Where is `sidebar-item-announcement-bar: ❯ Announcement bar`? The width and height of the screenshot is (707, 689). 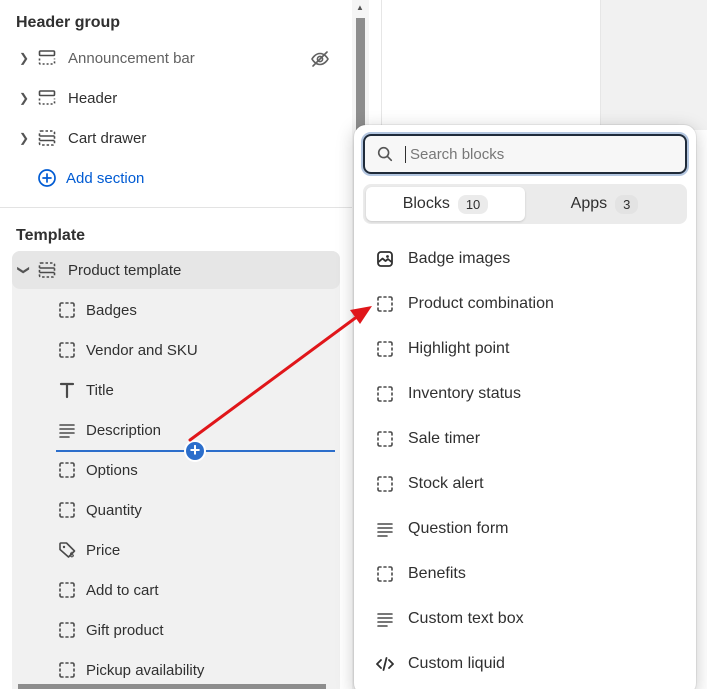 sidebar-item-announcement-bar: ❯ Announcement bar is located at coordinates (176, 58).